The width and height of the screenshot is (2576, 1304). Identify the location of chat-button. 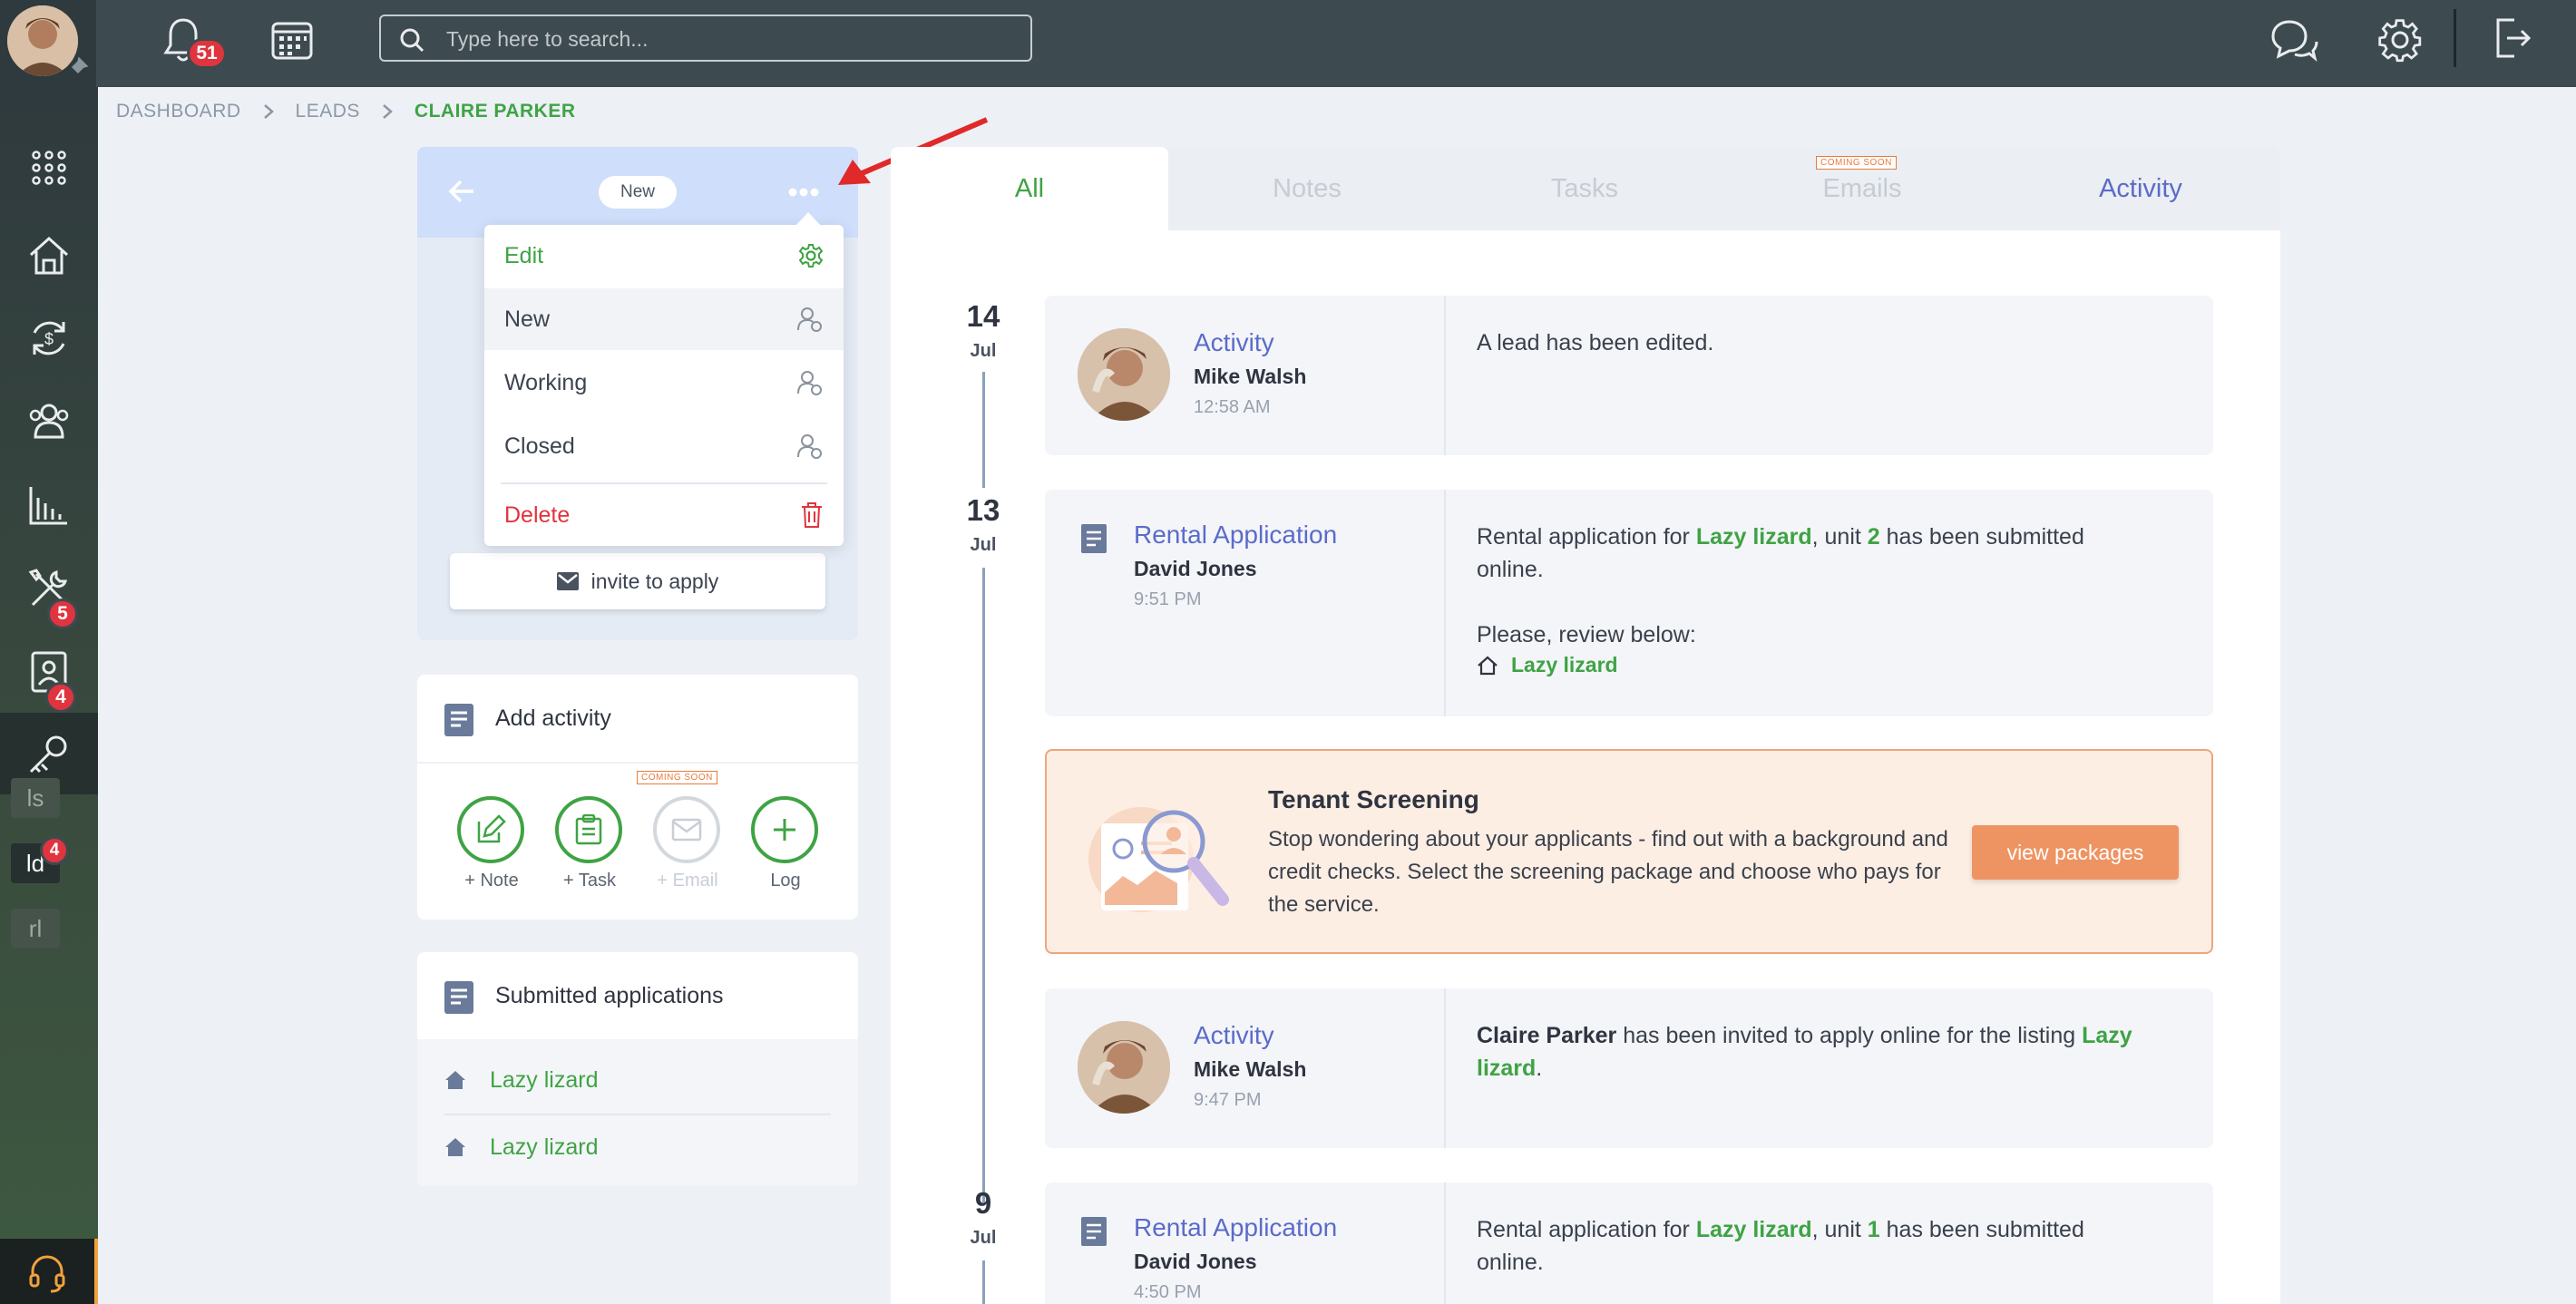
(2293, 40).